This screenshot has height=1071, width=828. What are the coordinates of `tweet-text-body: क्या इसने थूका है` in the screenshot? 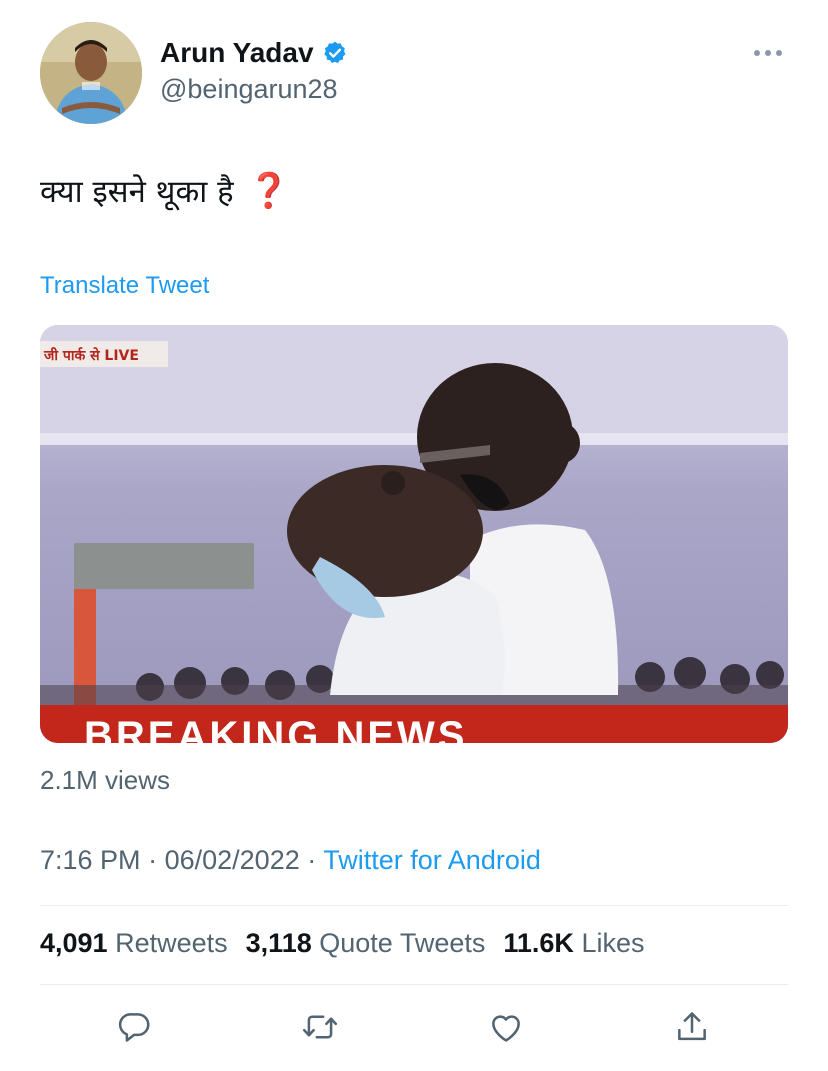 It's located at (137, 192).